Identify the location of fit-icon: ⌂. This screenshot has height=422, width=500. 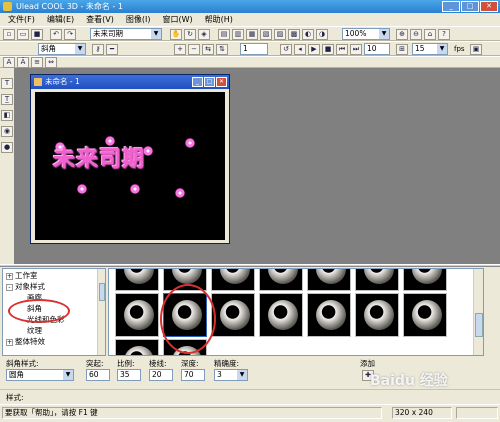
(430, 34).